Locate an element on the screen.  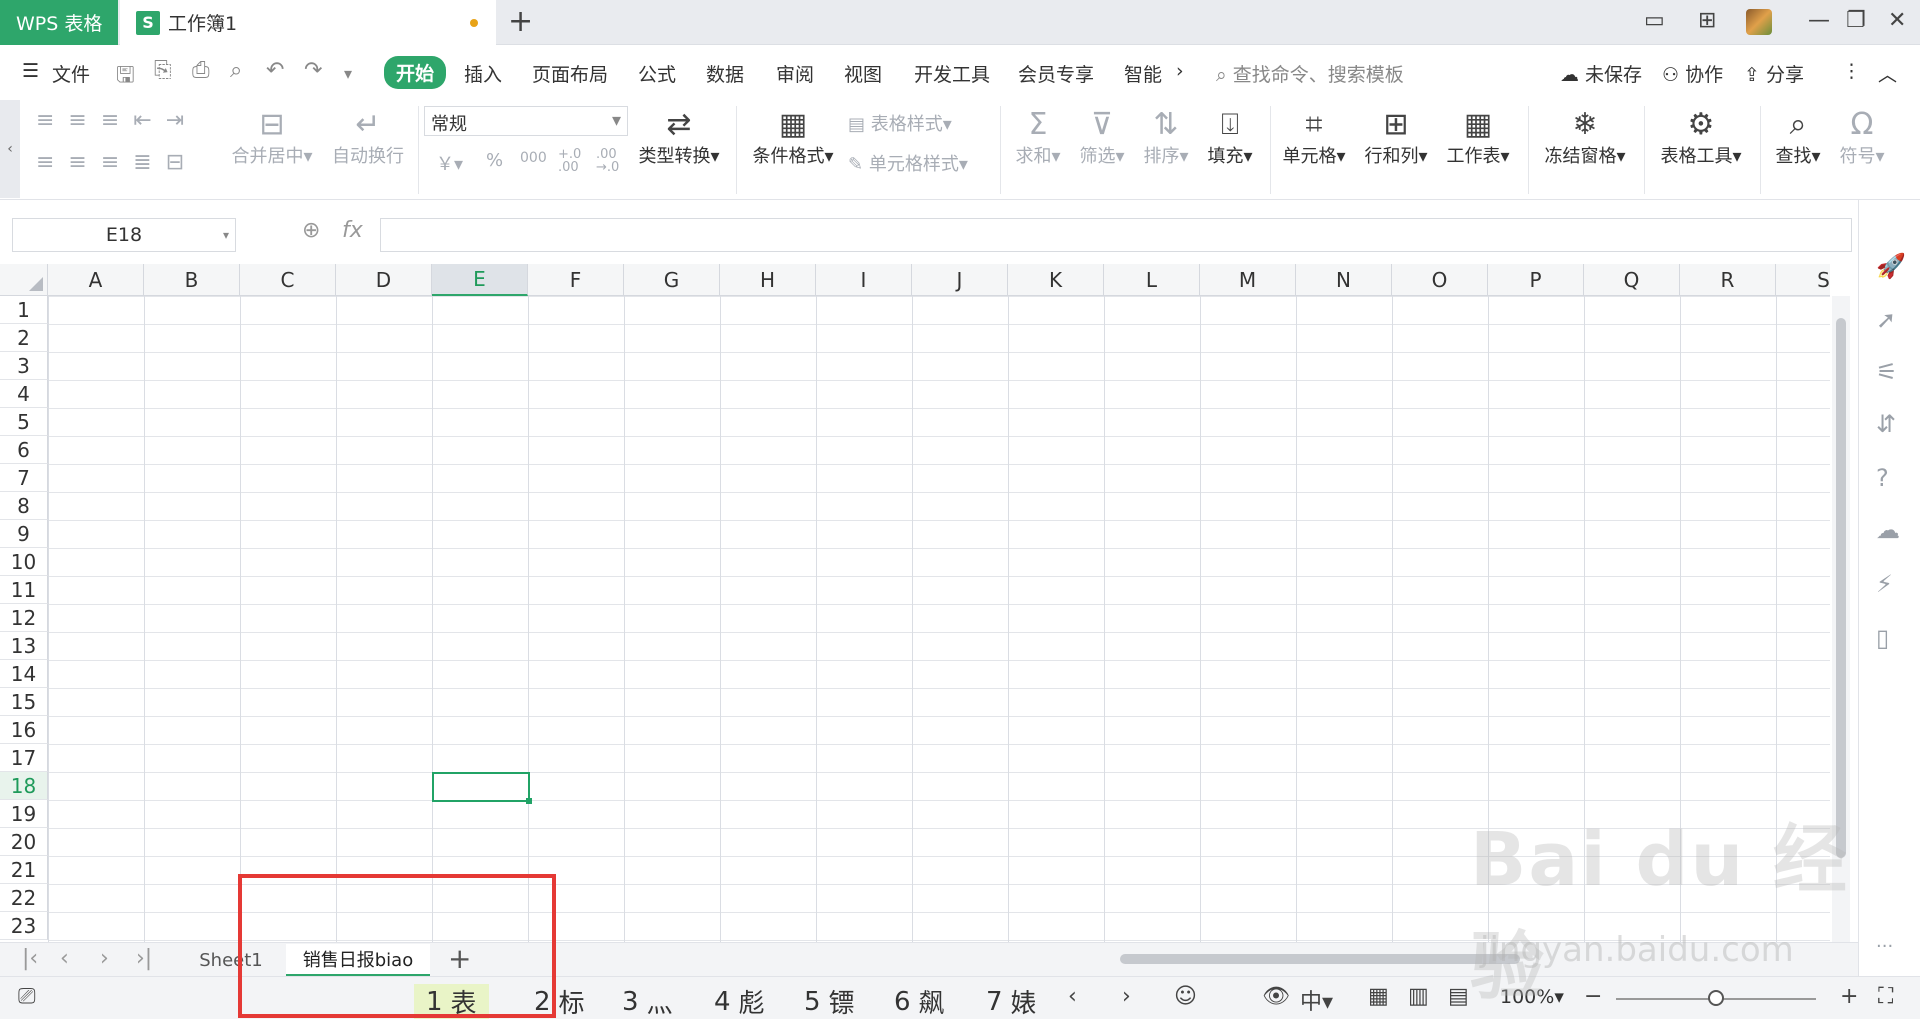
row-header-6: 6 is located at coordinates (24, 450).